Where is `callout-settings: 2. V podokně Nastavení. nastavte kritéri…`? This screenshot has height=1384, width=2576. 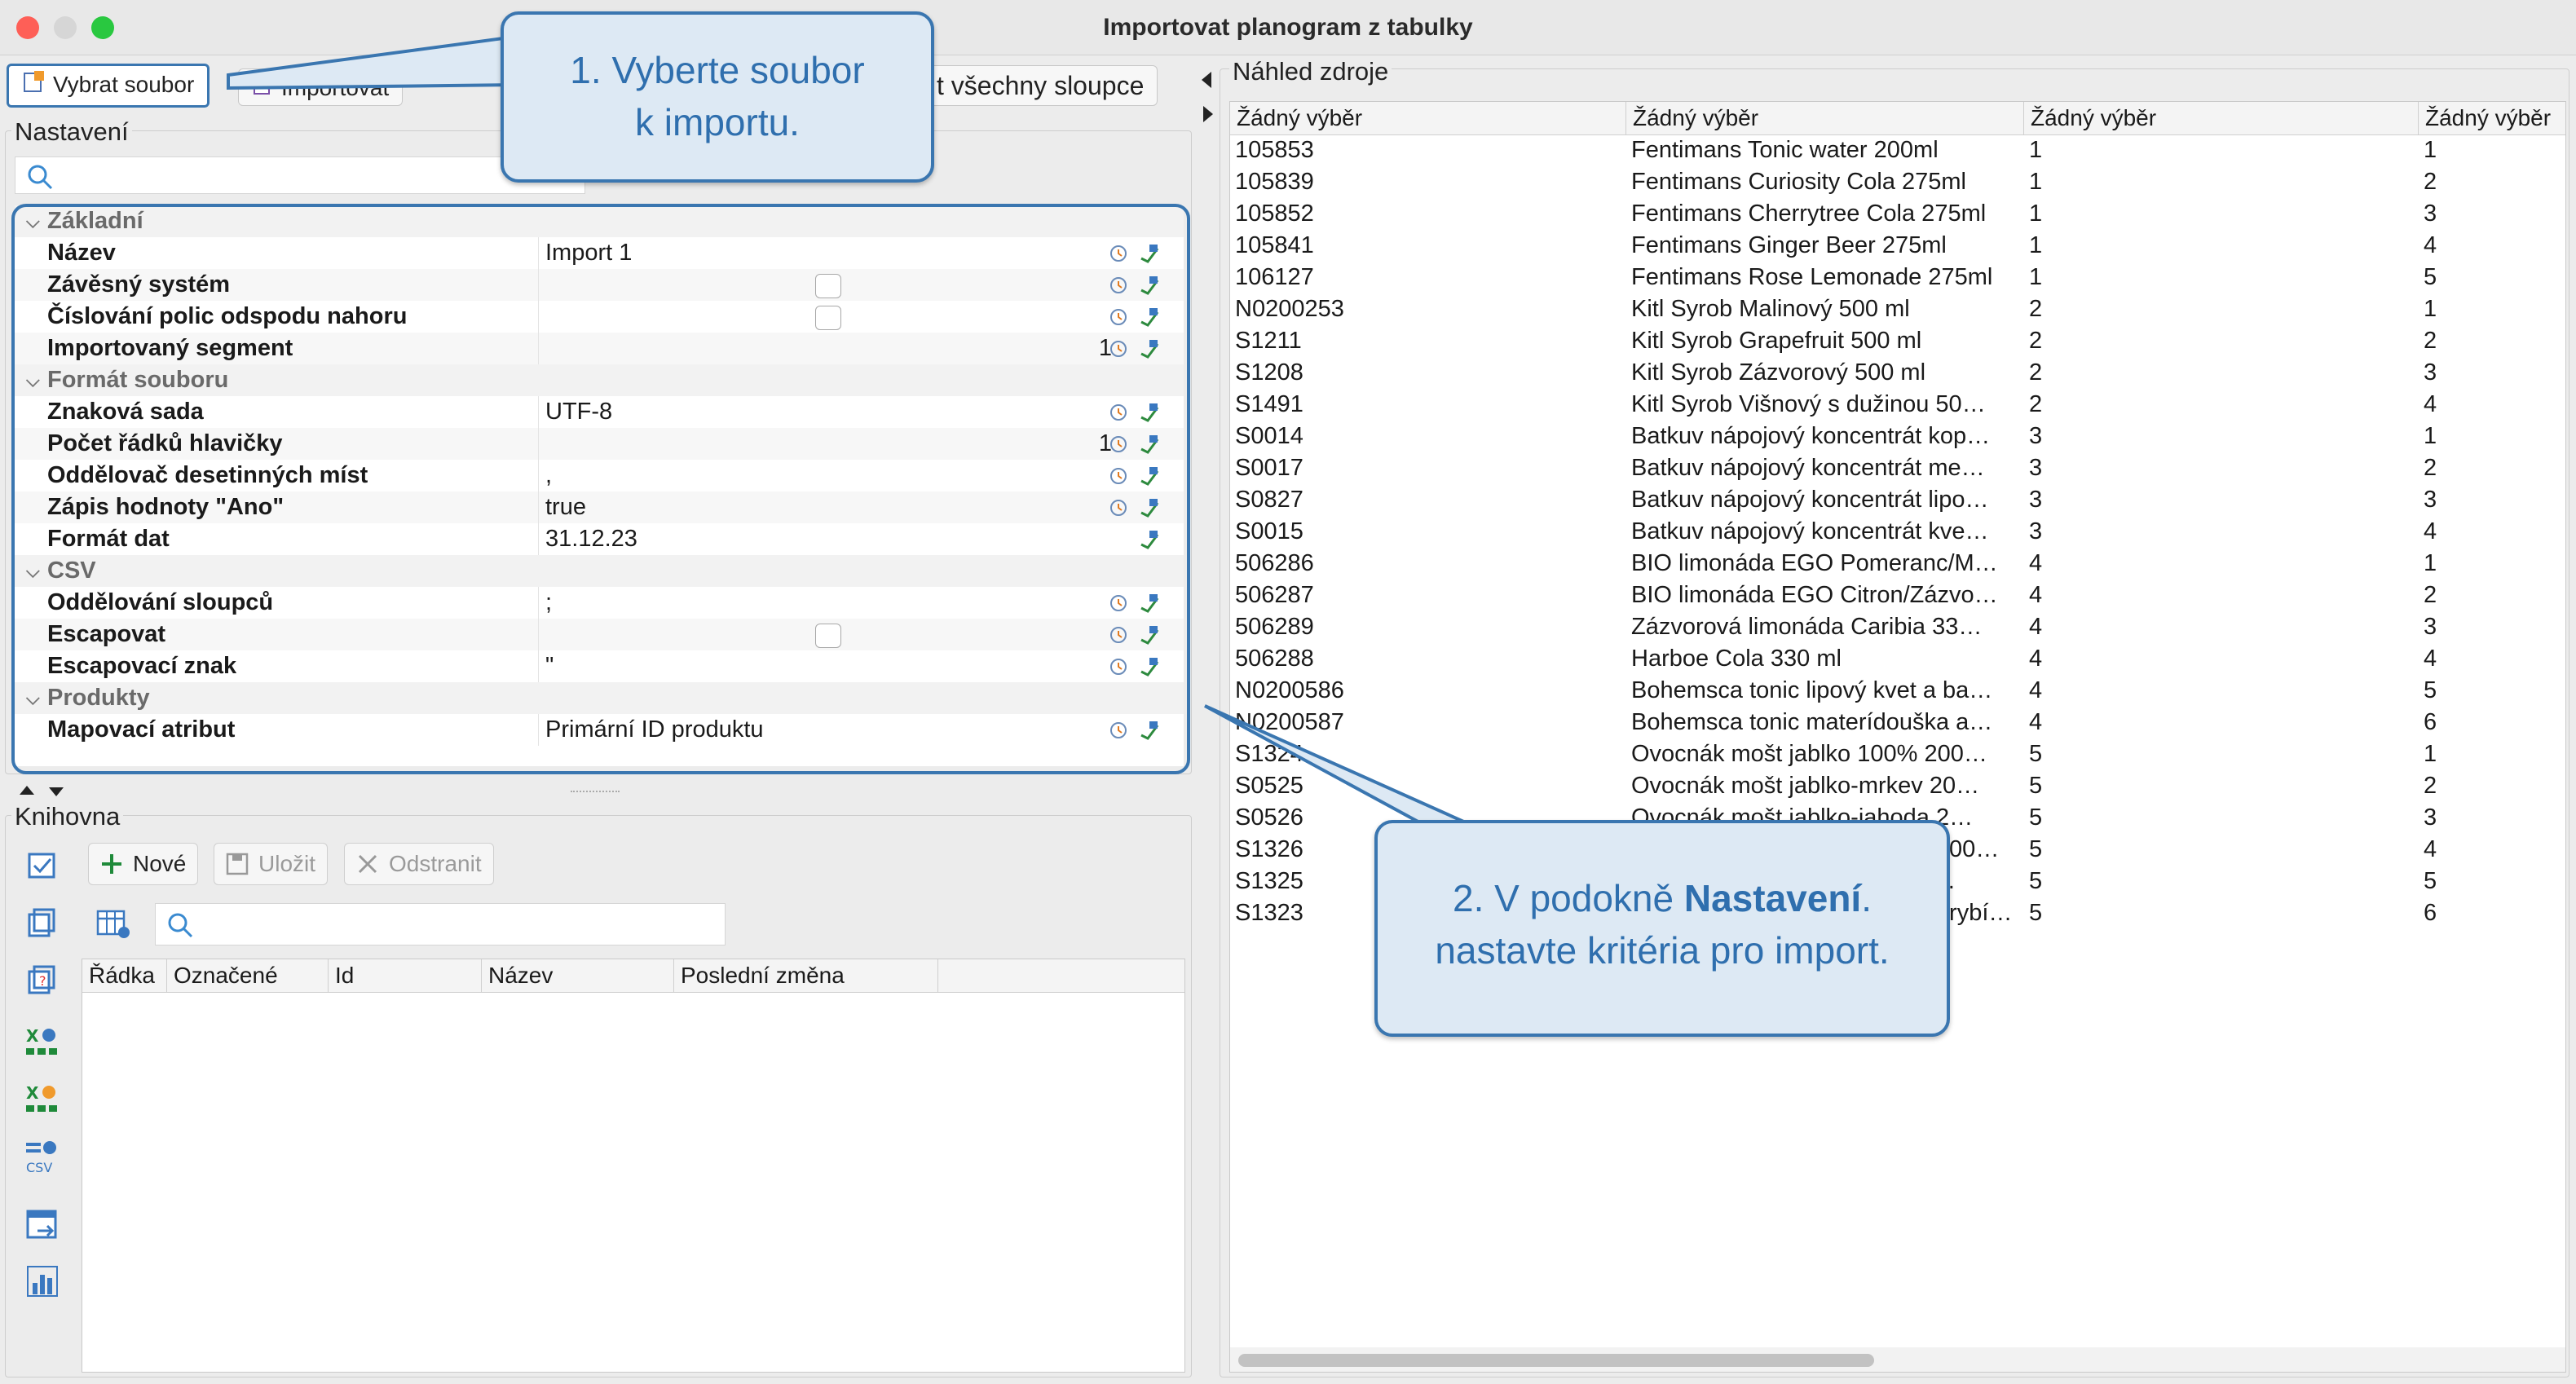 callout-settings: 2. V podokně Nastavení. nastavte kritéri… is located at coordinates (1662, 928).